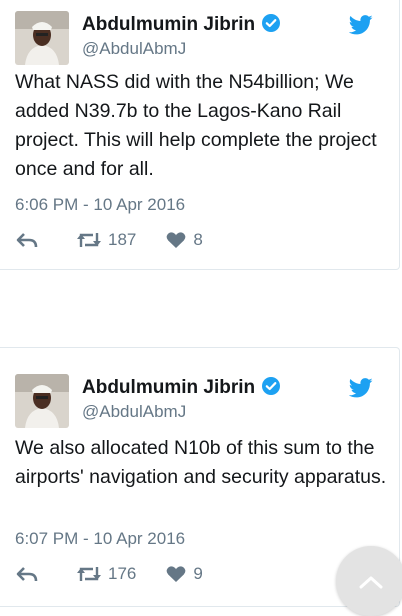 The height and width of the screenshot is (616, 402). Describe the element at coordinates (100, 539) in the screenshot. I see `tweet-timestamp: 6:07 PM - 10 Apr 2016` at that location.